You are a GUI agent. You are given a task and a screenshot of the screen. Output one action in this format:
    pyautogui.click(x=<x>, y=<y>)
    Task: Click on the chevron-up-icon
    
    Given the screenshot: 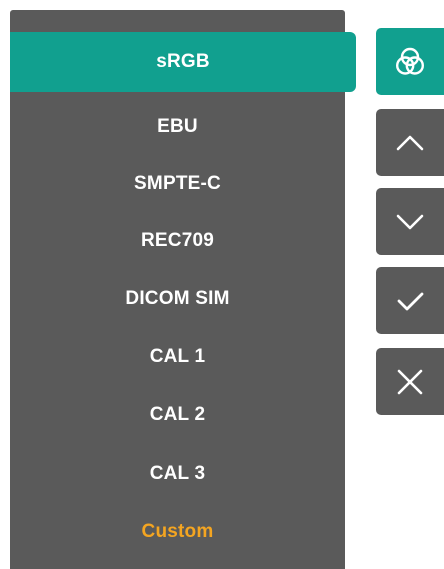 What is the action you would take?
    pyautogui.click(x=410, y=142)
    